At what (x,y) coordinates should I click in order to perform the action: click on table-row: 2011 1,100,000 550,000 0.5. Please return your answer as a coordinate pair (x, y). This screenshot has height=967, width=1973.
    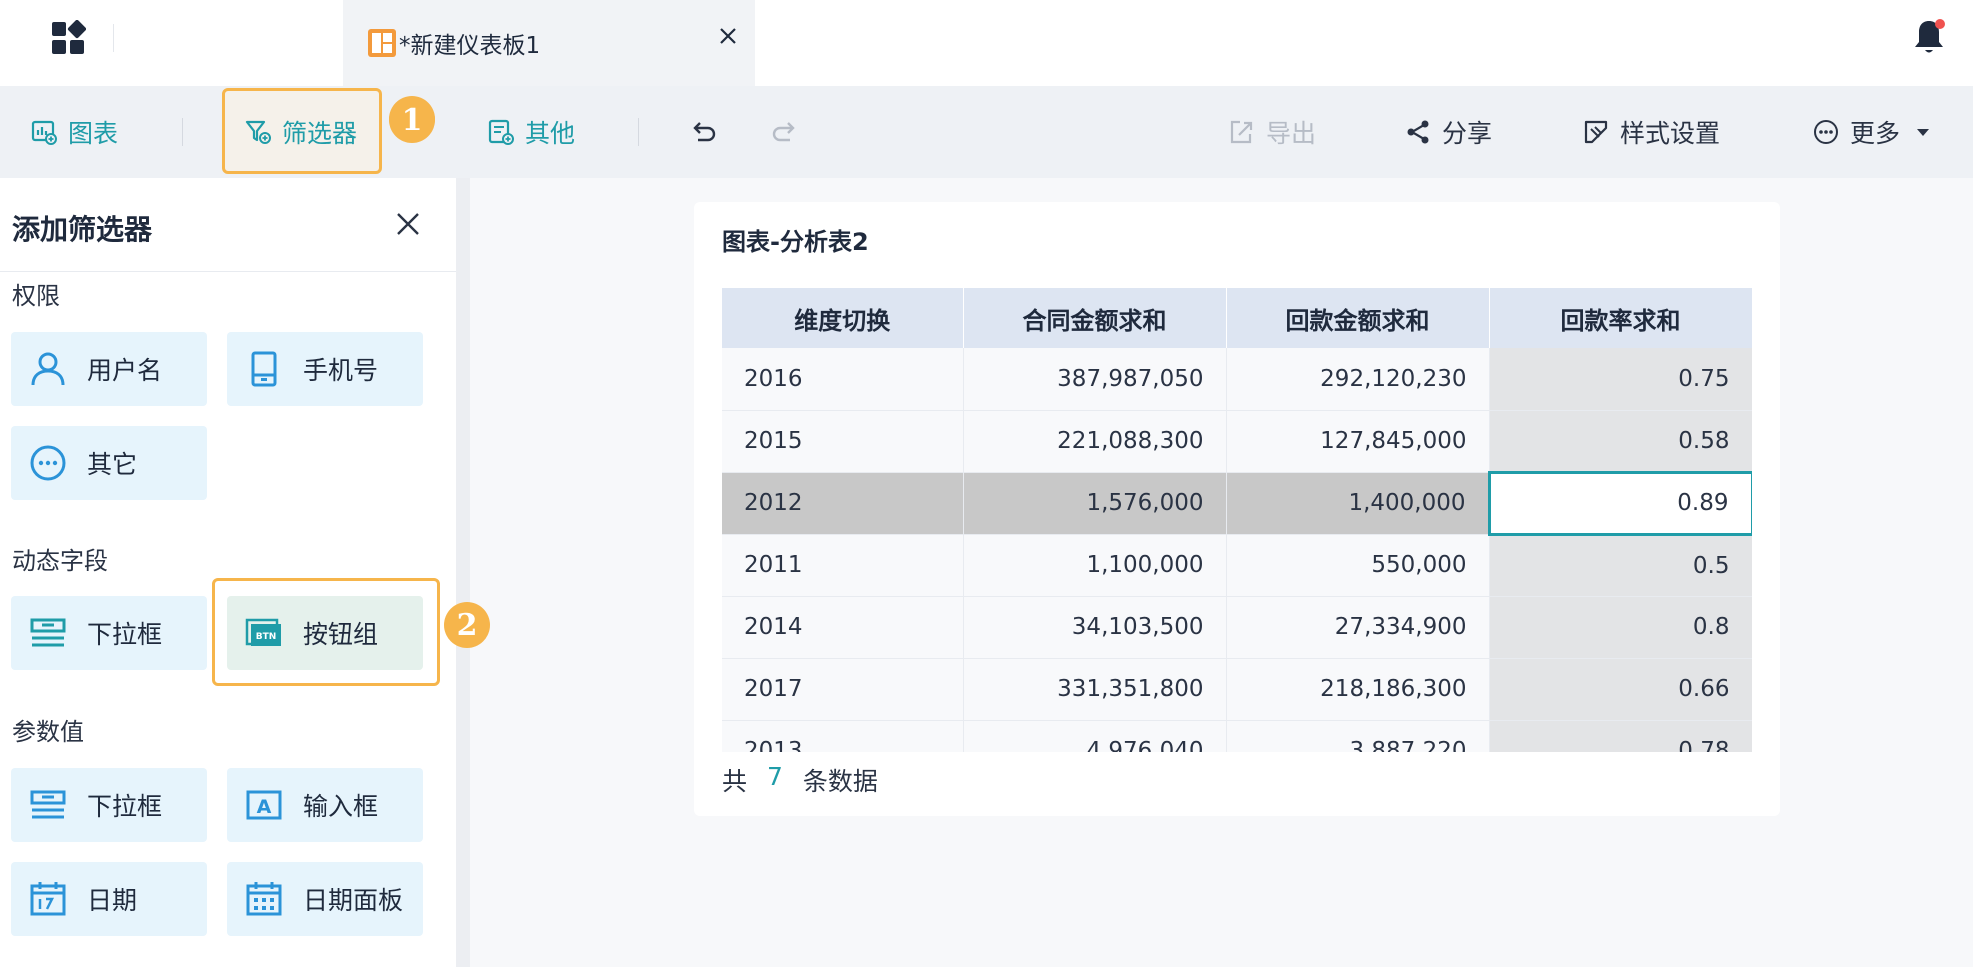
    Looking at the image, I should click on (1237, 565).